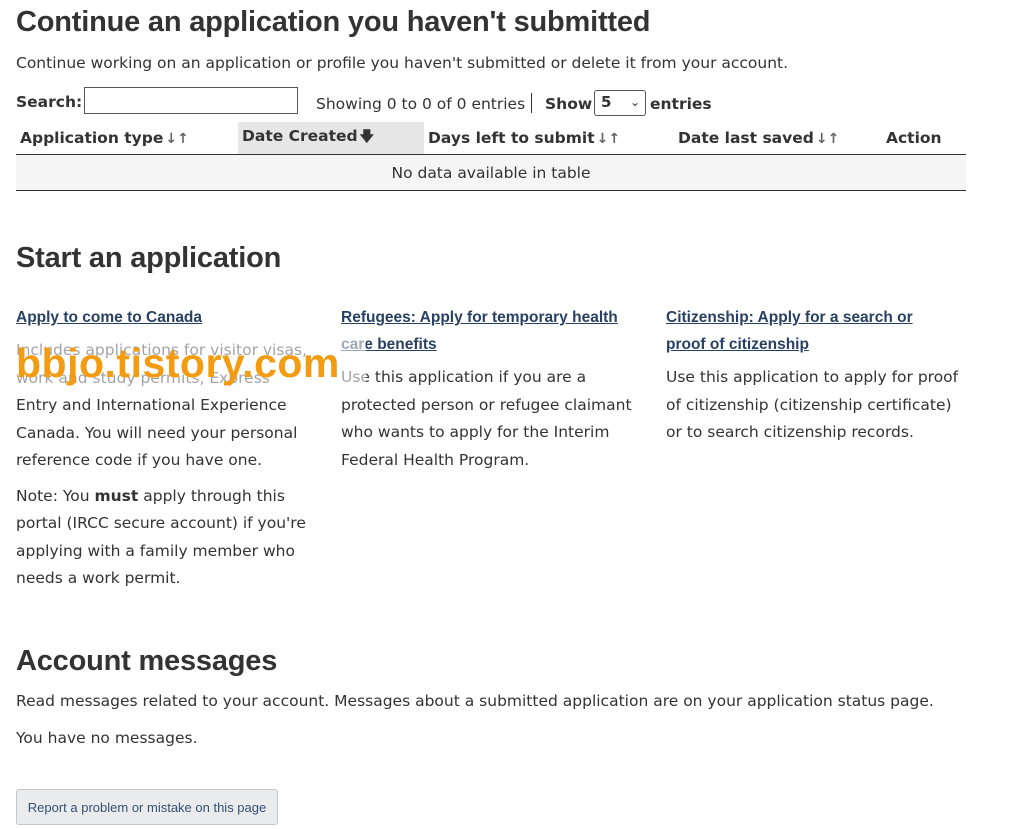 The height and width of the screenshot is (829, 1021). I want to click on entries-label: entries, so click(681, 104).